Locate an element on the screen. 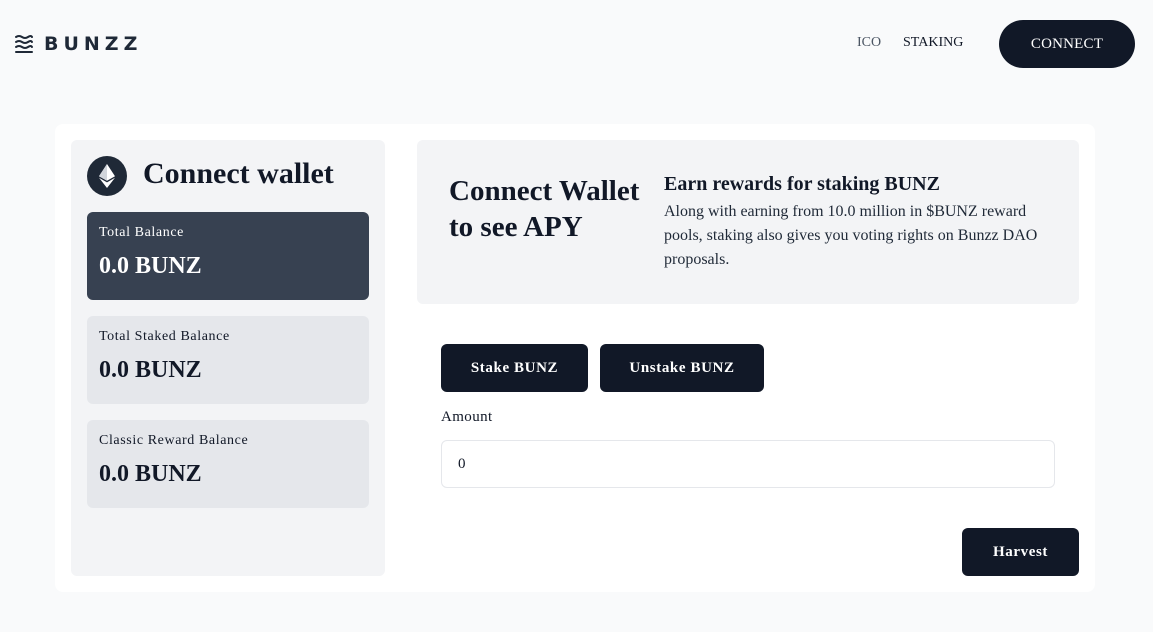 The image size is (1153, 632). harvest-button: Harvest is located at coordinates (1020, 552).